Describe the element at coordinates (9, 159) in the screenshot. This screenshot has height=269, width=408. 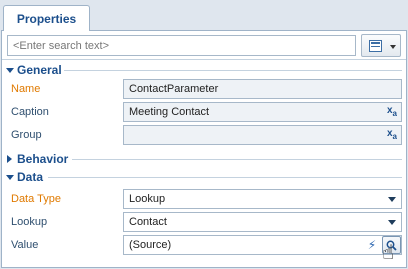
I see `collapsed-arrow-icon` at that location.